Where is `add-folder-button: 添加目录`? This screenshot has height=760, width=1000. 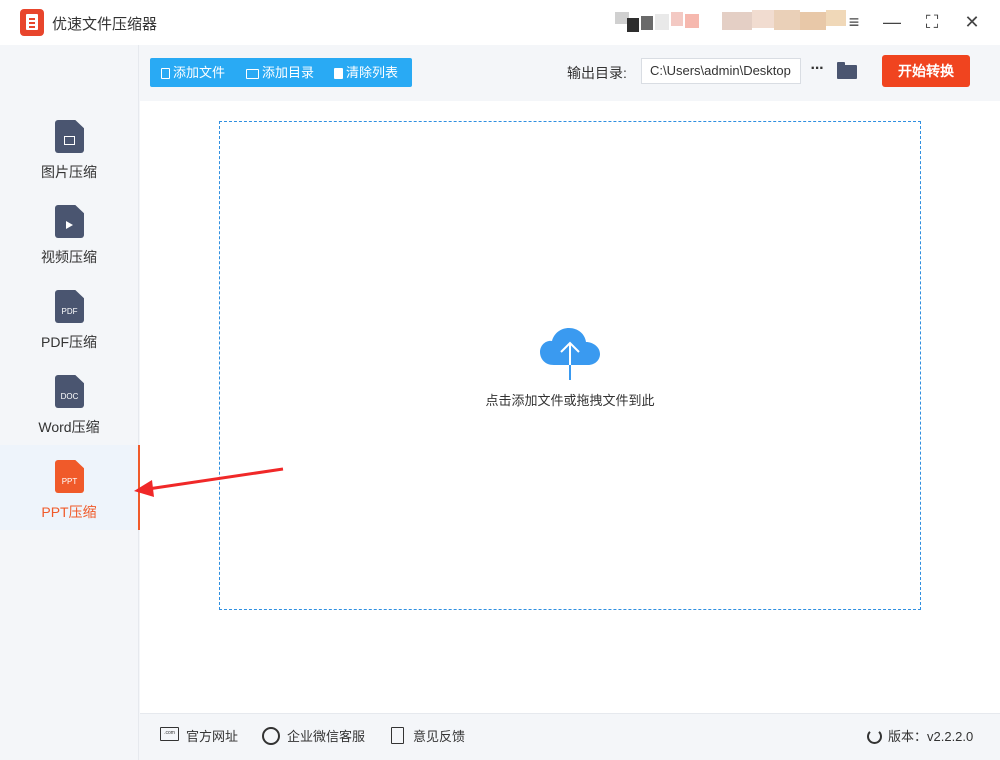
add-folder-button: 添加目录 is located at coordinates (280, 72).